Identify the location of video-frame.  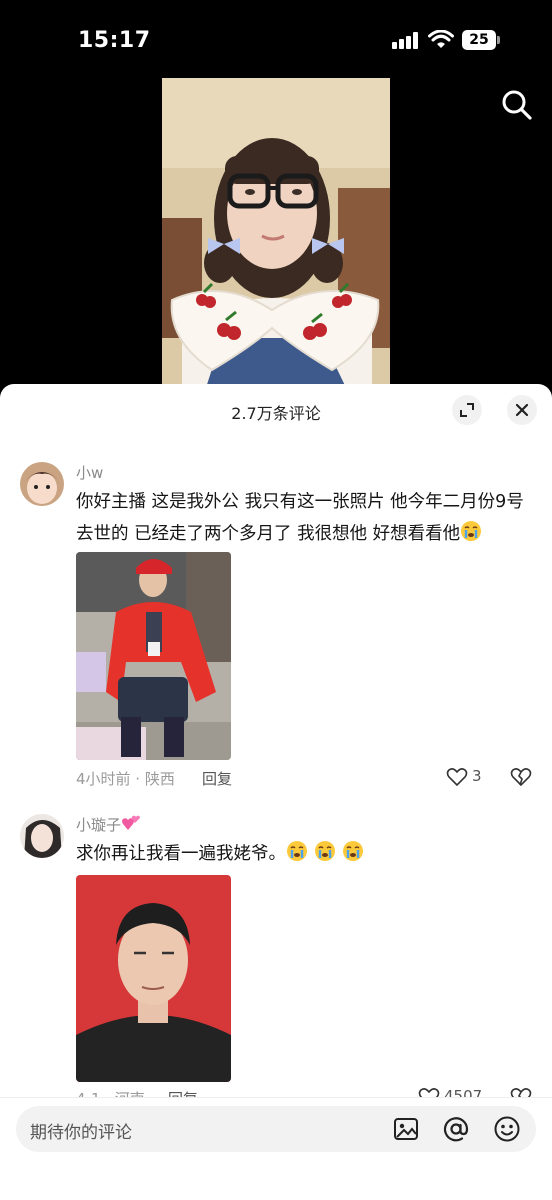
(276, 239).